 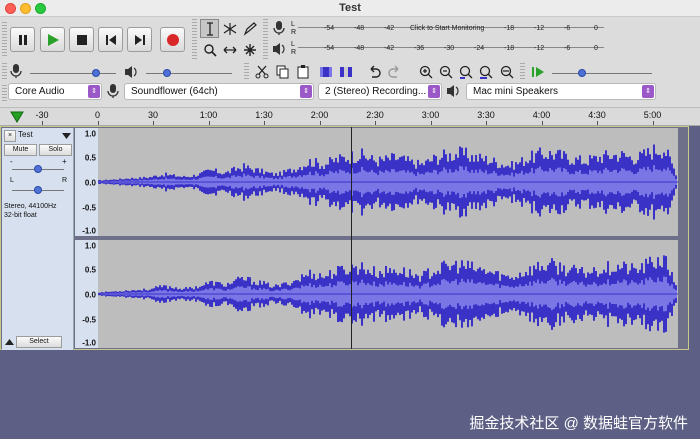 I want to click on timeline-tick-label: 4:30, so click(x=597, y=115).